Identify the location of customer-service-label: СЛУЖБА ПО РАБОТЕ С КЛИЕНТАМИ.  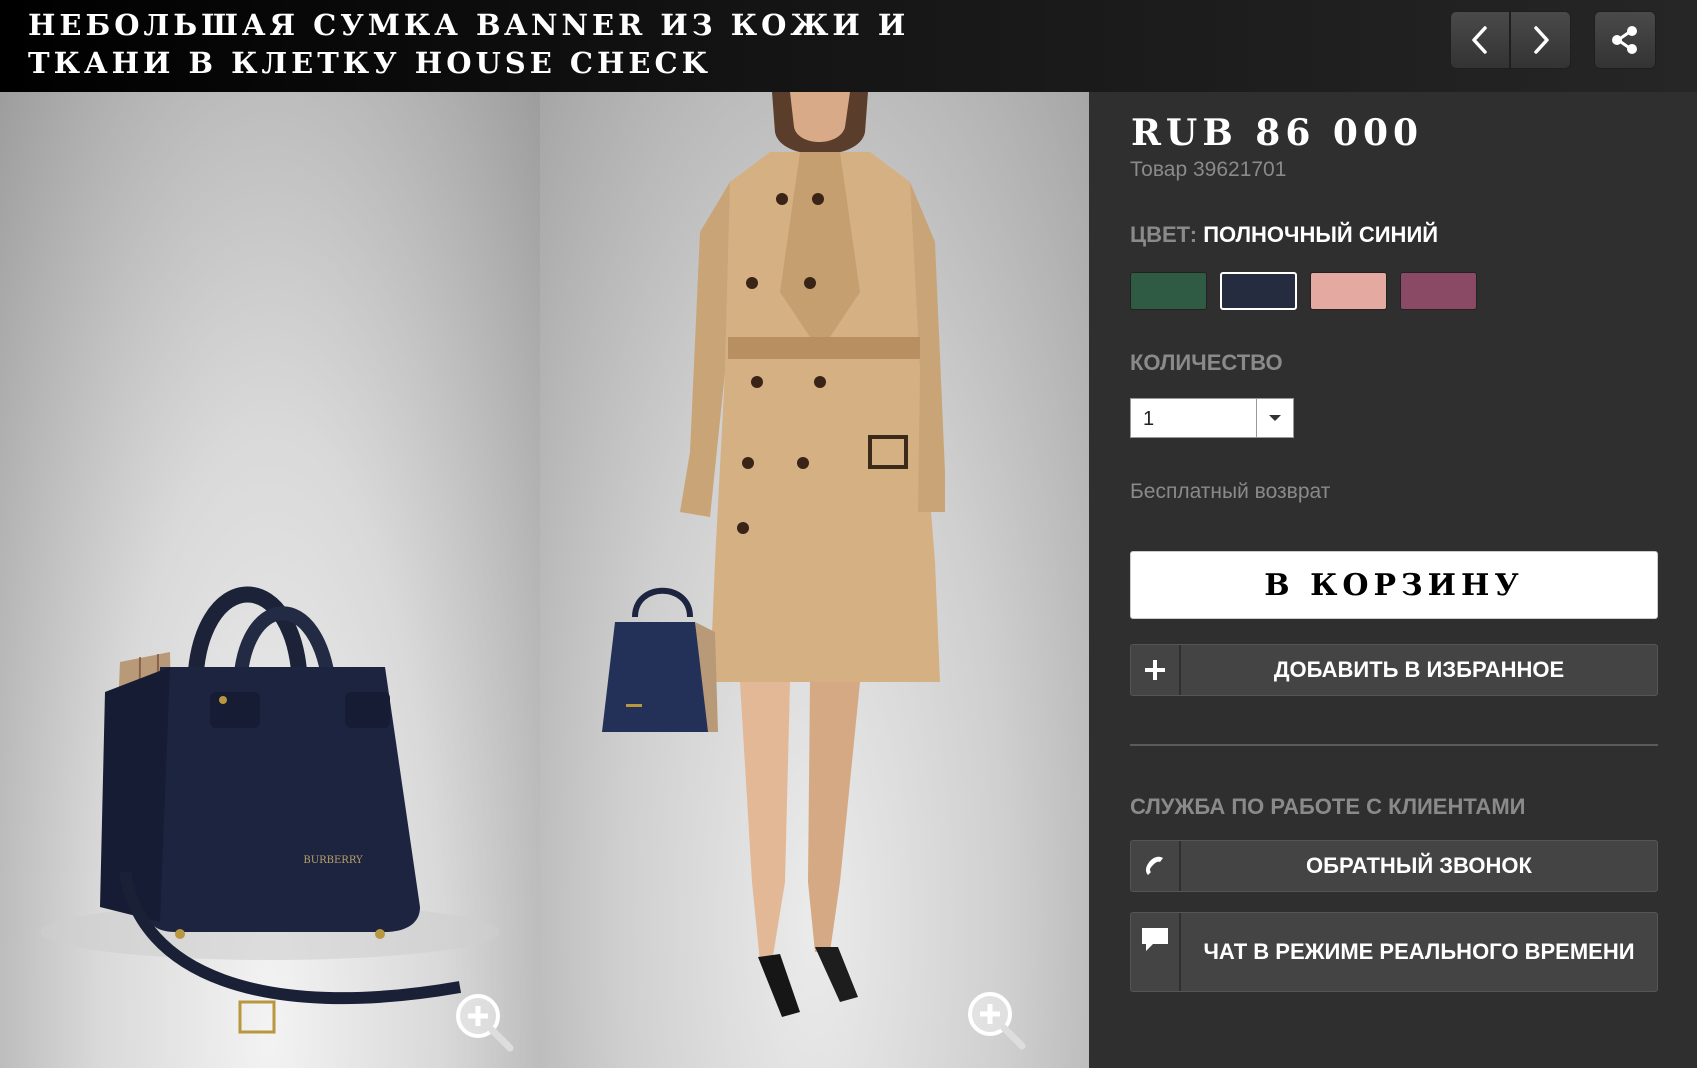
(1328, 806).